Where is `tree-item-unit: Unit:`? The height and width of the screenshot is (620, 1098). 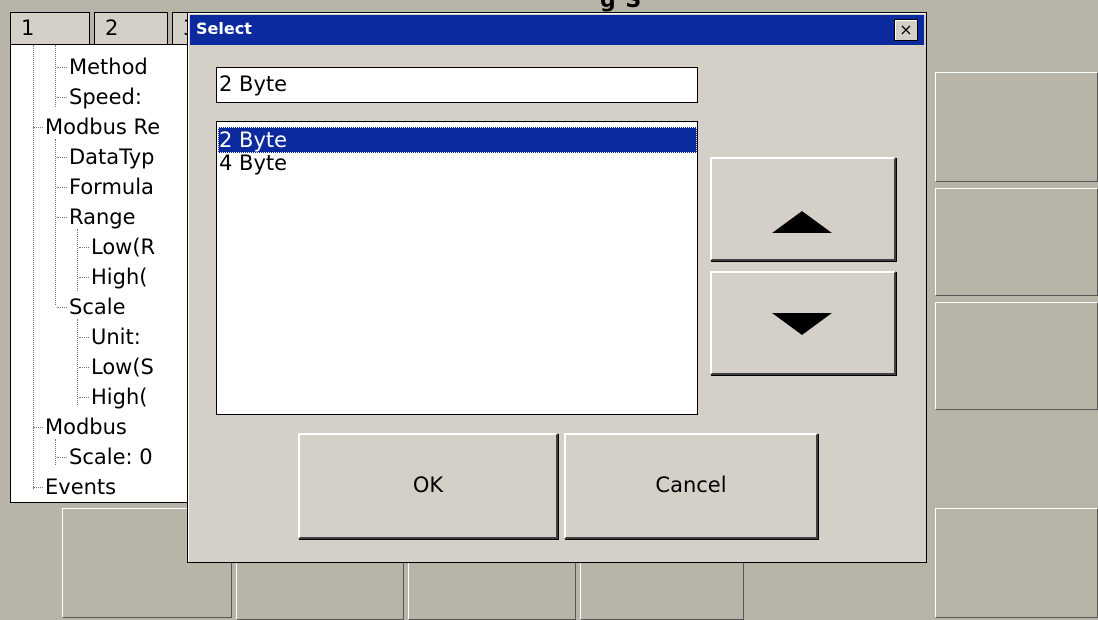 tree-item-unit: Unit: is located at coordinates (110, 337).